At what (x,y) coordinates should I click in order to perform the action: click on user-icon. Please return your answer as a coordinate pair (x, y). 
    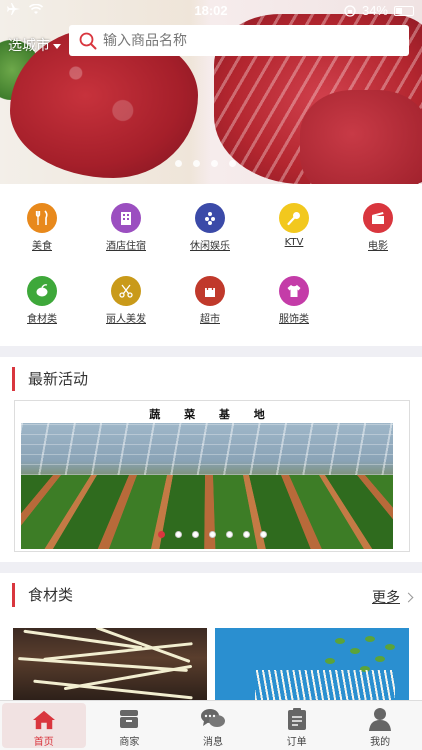
    Looking at the image, I should click on (380, 719).